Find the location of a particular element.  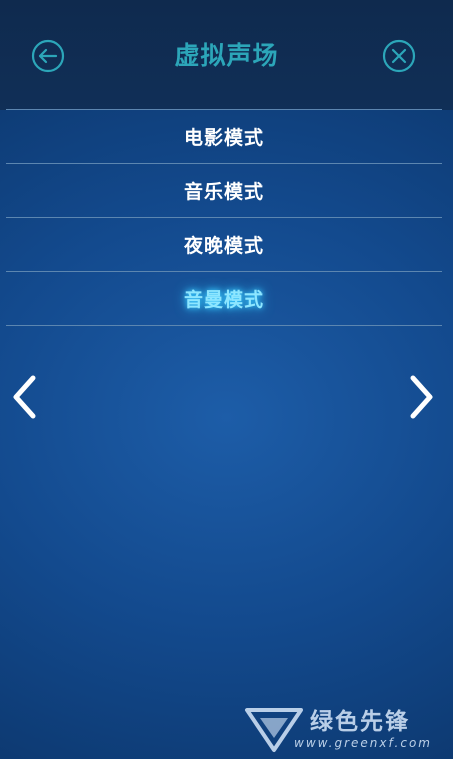

mode-item-movie: 电影模式 is located at coordinates (224, 136).